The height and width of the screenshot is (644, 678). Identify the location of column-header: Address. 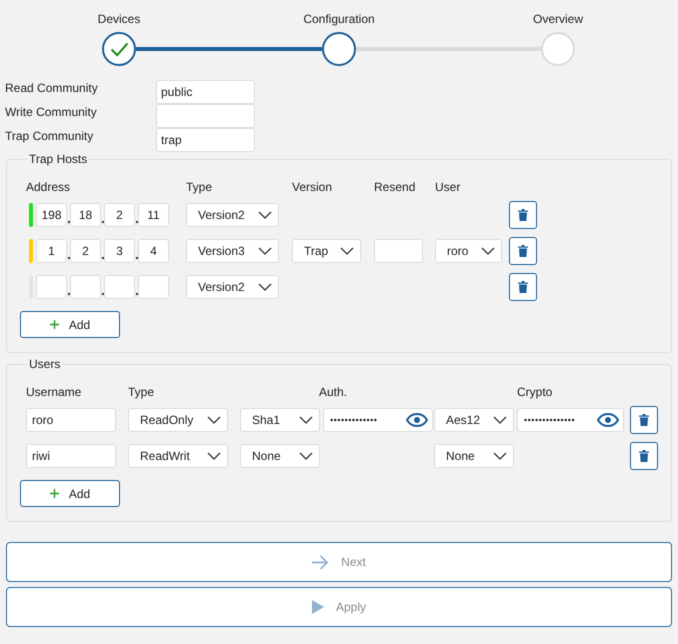
(49, 187).